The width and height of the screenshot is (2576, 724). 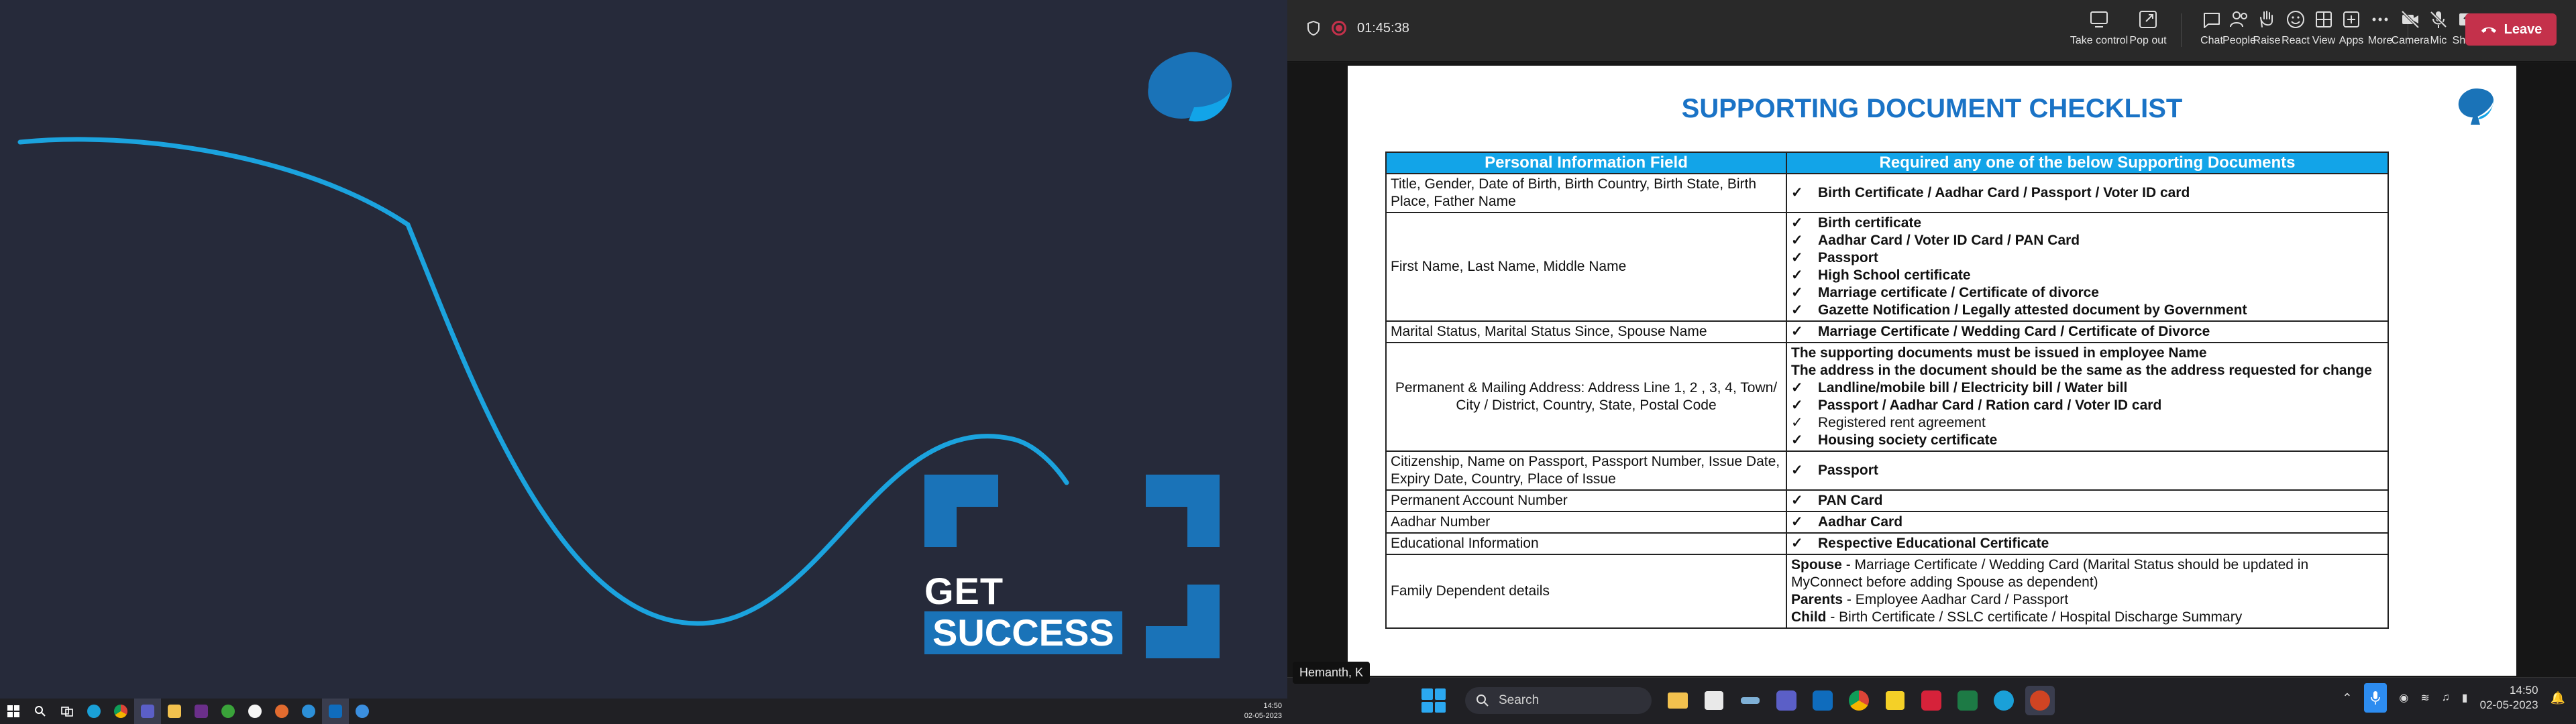 What do you see at coordinates (13, 711) in the screenshot?
I see `windows-icon` at bounding box center [13, 711].